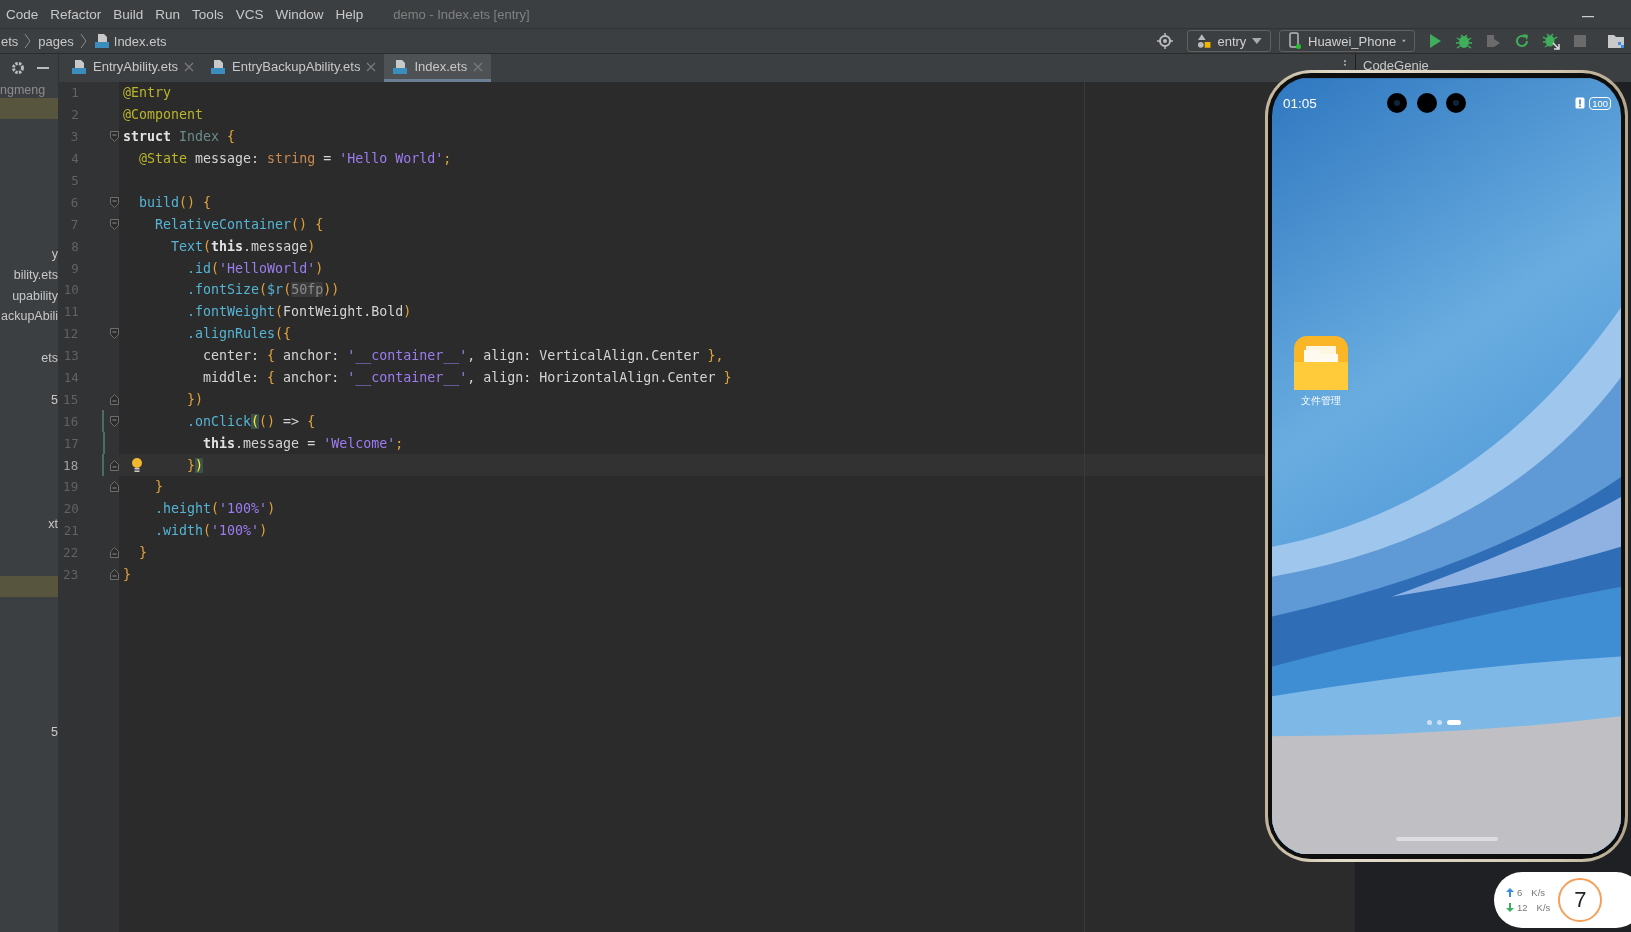 The image size is (1631, 932). What do you see at coordinates (128, 14) in the screenshot?
I see `menu-item: Build` at bounding box center [128, 14].